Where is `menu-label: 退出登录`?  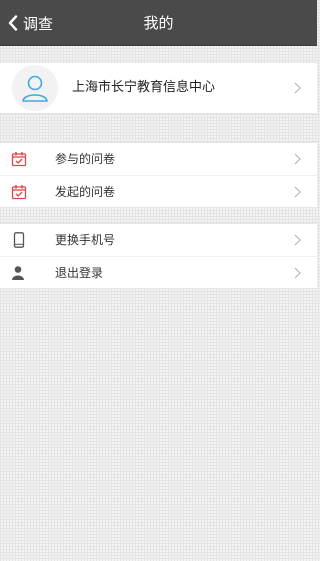 menu-label: 退出登录 is located at coordinates (79, 273).